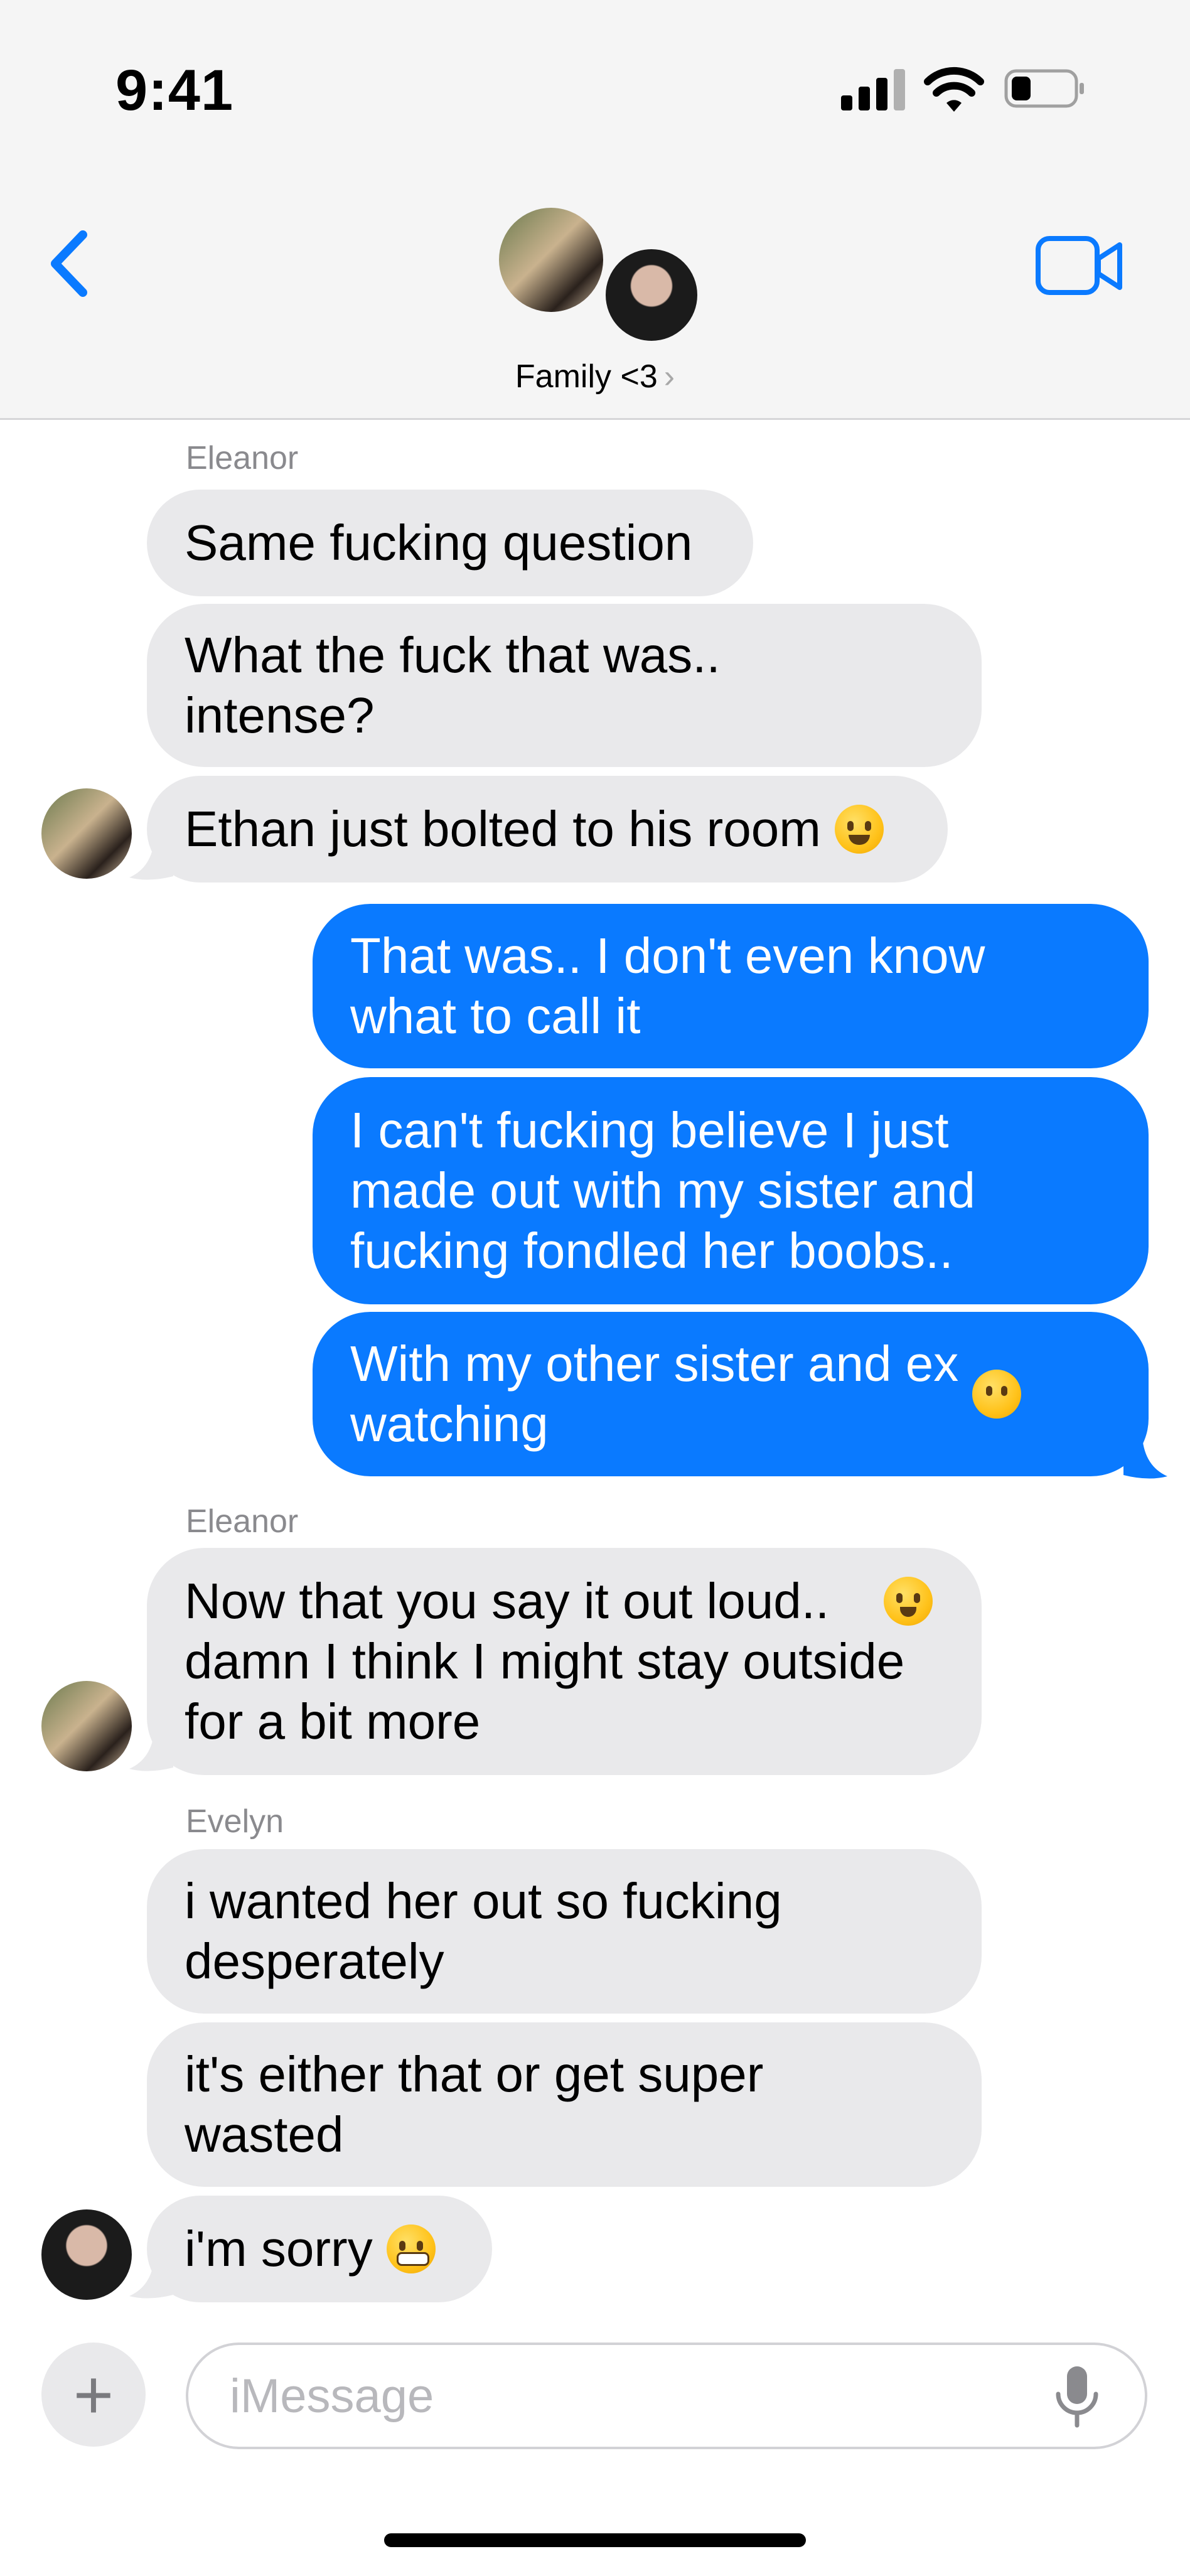 This screenshot has height=2576, width=1190. Describe the element at coordinates (731, 1394) in the screenshot. I see `outgoing-message: With my other sister and ex watching` at that location.